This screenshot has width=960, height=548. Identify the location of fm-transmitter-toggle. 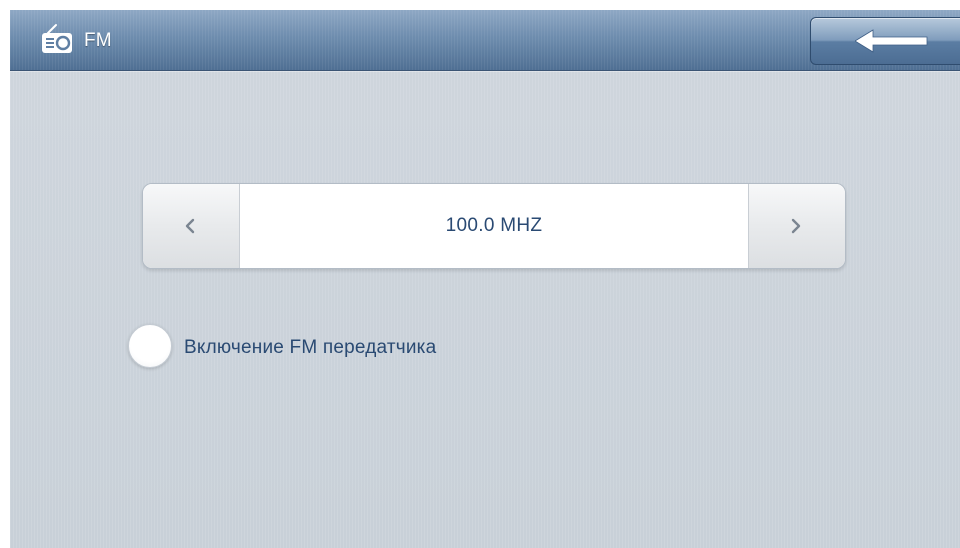
(150, 346).